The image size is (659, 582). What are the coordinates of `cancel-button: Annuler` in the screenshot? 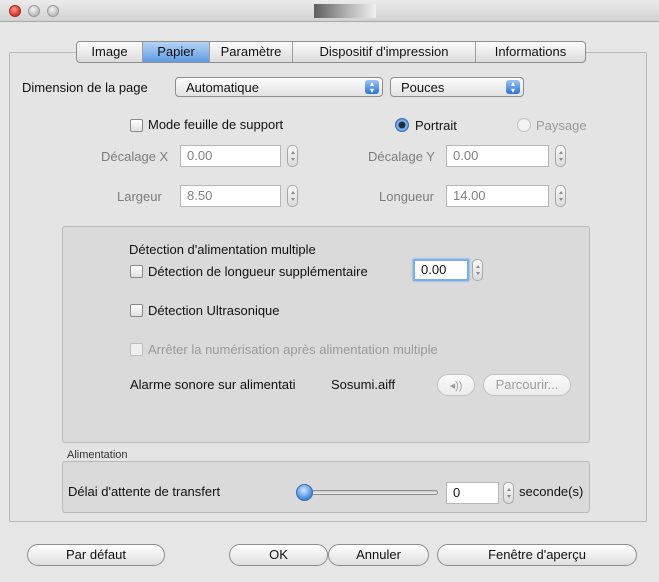 It's located at (378, 555).